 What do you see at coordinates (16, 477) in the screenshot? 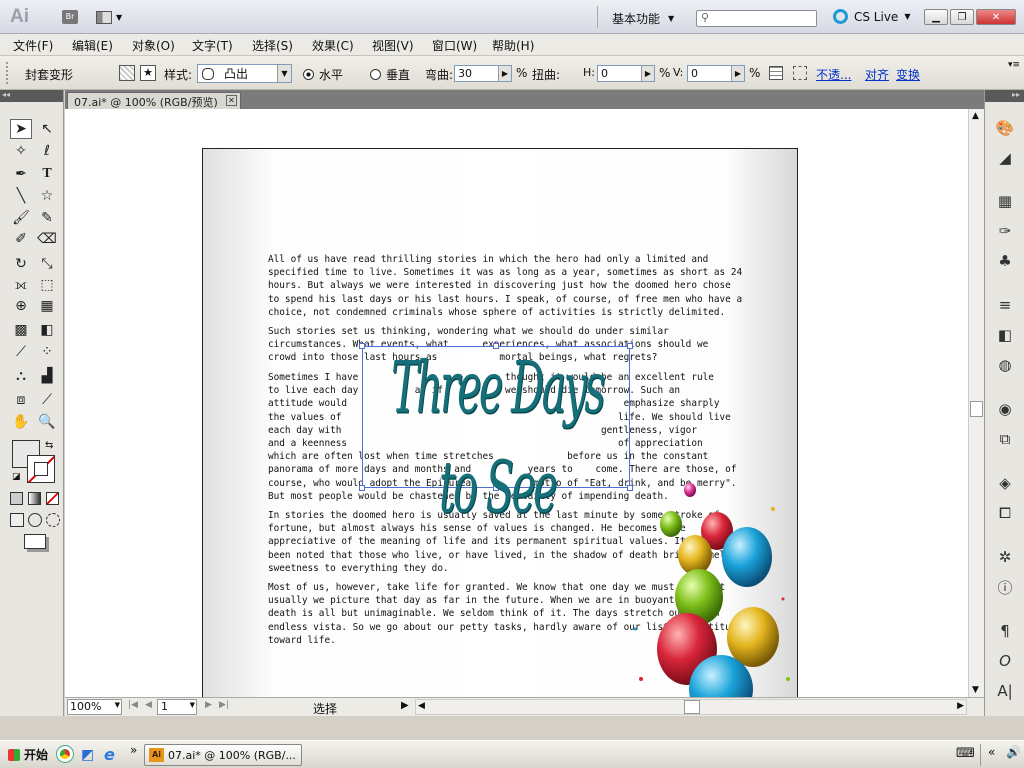
I see `default-colors-icon: ◪` at bounding box center [16, 477].